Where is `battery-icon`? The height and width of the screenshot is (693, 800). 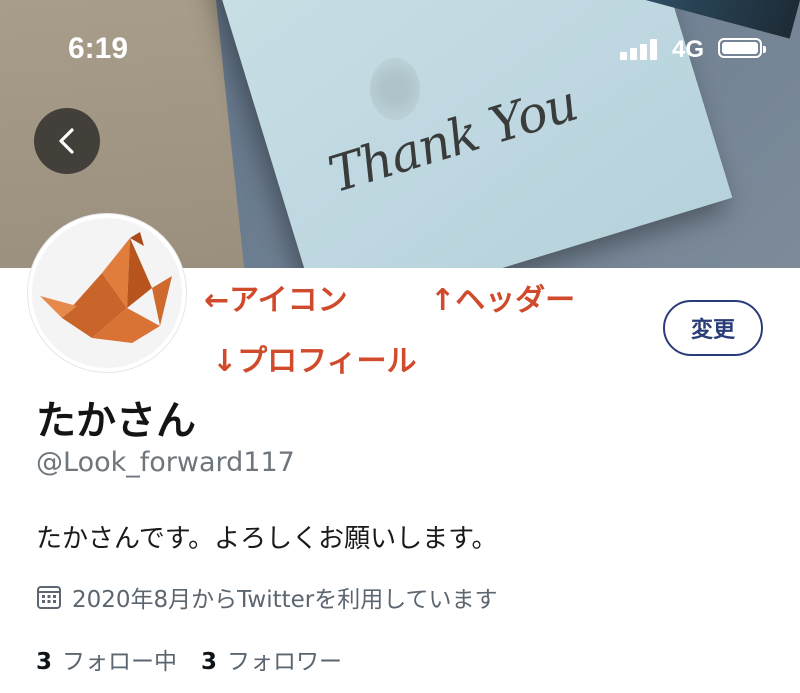
battery-icon is located at coordinates (742, 48).